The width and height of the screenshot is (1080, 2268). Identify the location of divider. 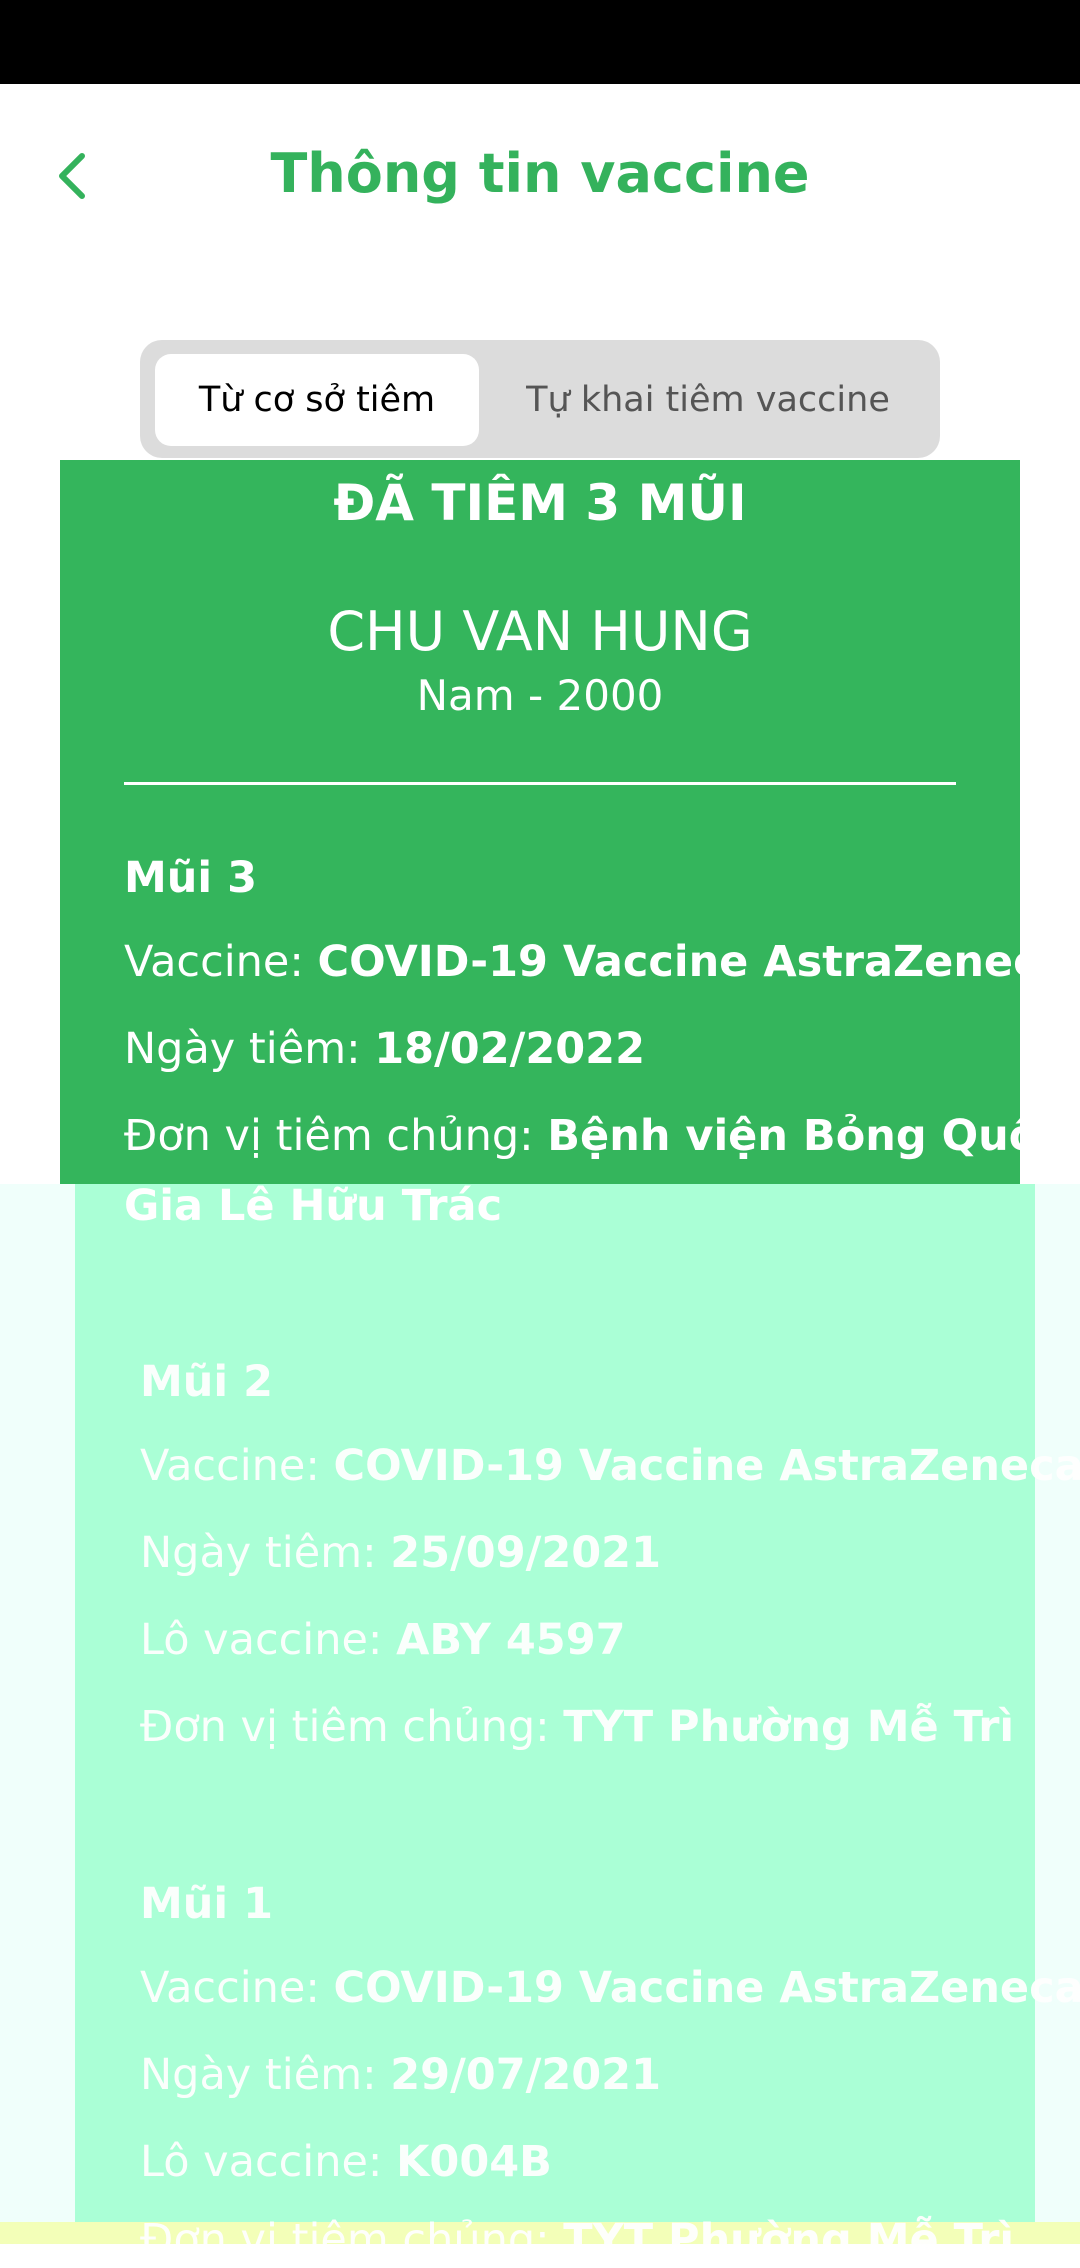
(540, 783).